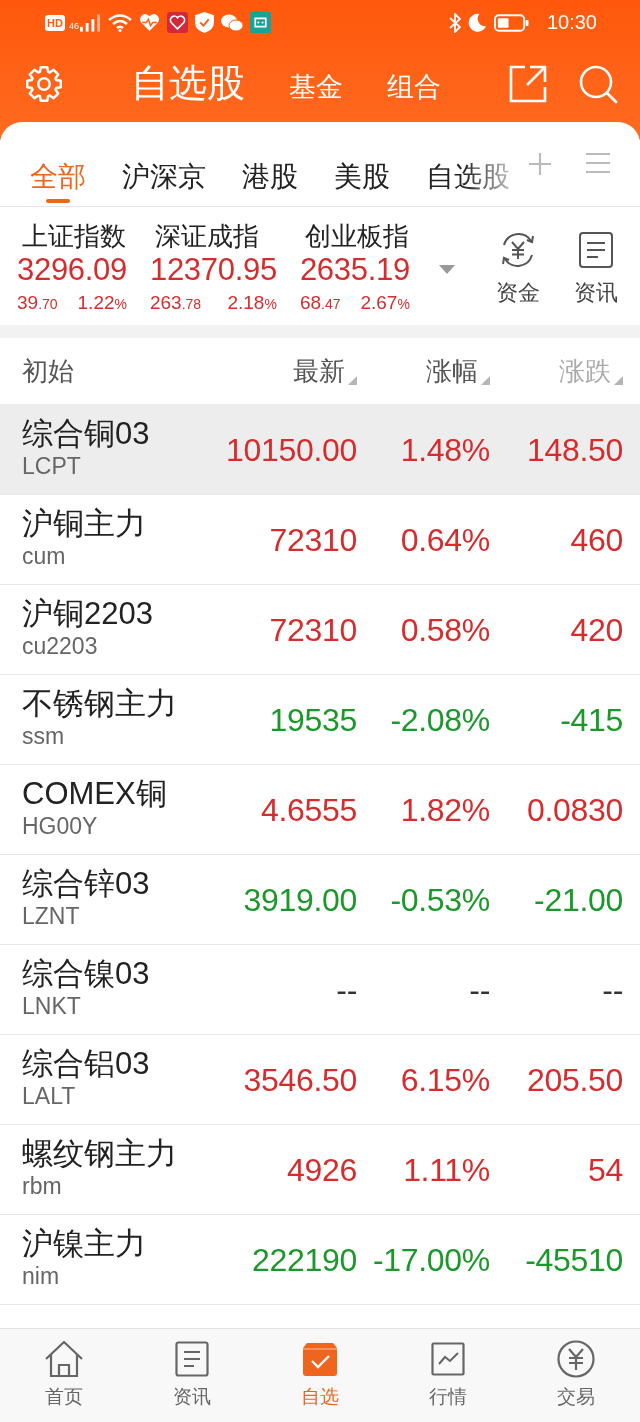 The height and width of the screenshot is (1422, 640). What do you see at coordinates (41, 1276) in the screenshot?
I see `instrument-code: nim` at bounding box center [41, 1276].